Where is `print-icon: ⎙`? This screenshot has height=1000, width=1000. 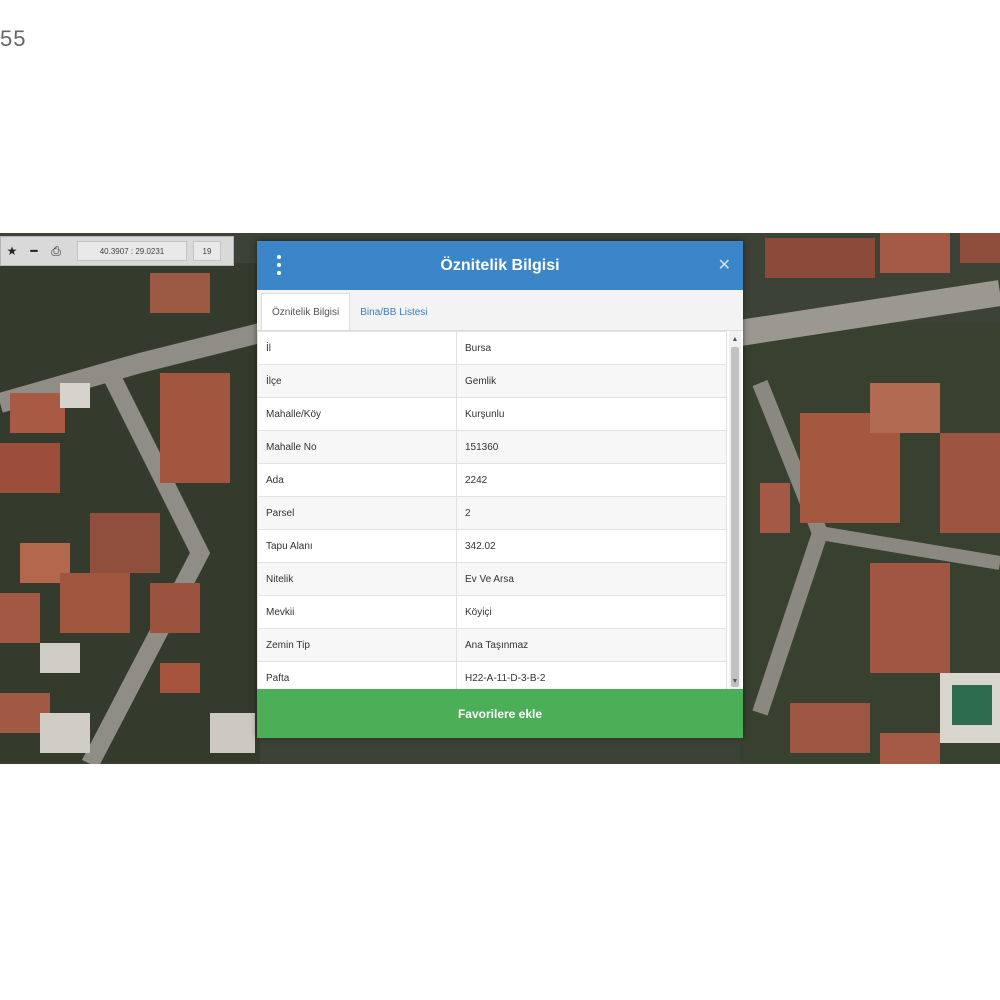
print-icon: ⎙ is located at coordinates (56, 251).